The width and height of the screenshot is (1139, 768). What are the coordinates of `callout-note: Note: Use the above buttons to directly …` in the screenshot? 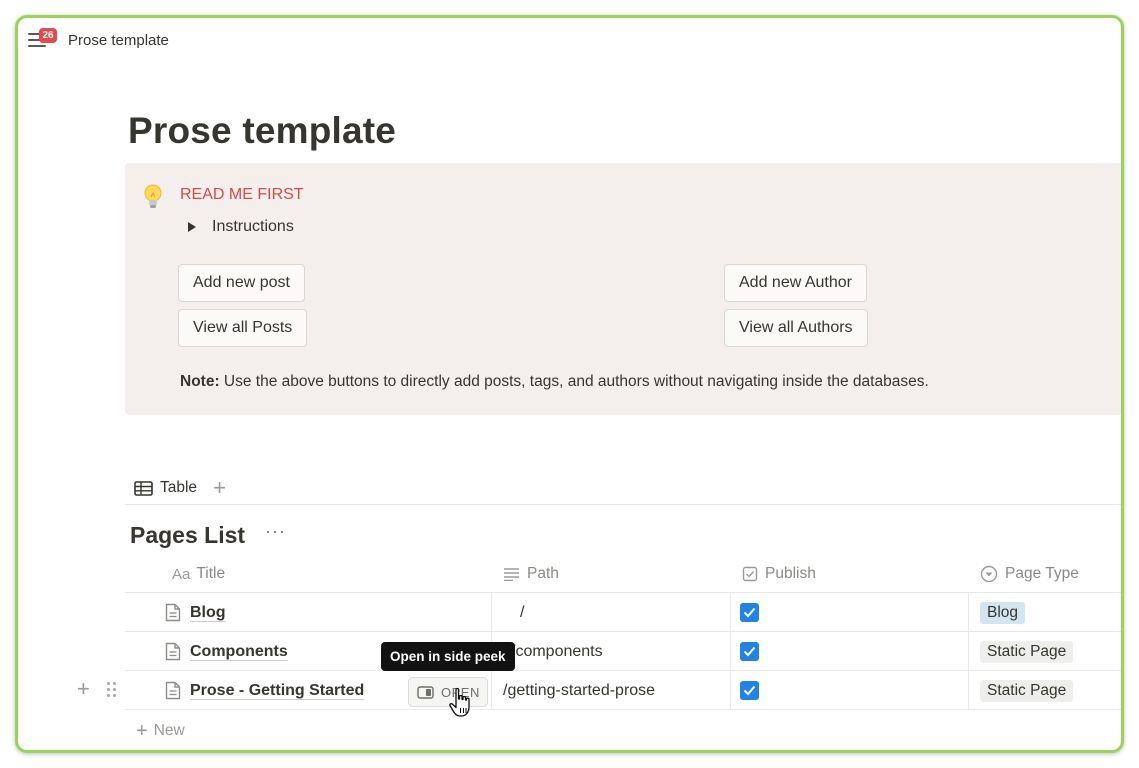 It's located at (554, 382).